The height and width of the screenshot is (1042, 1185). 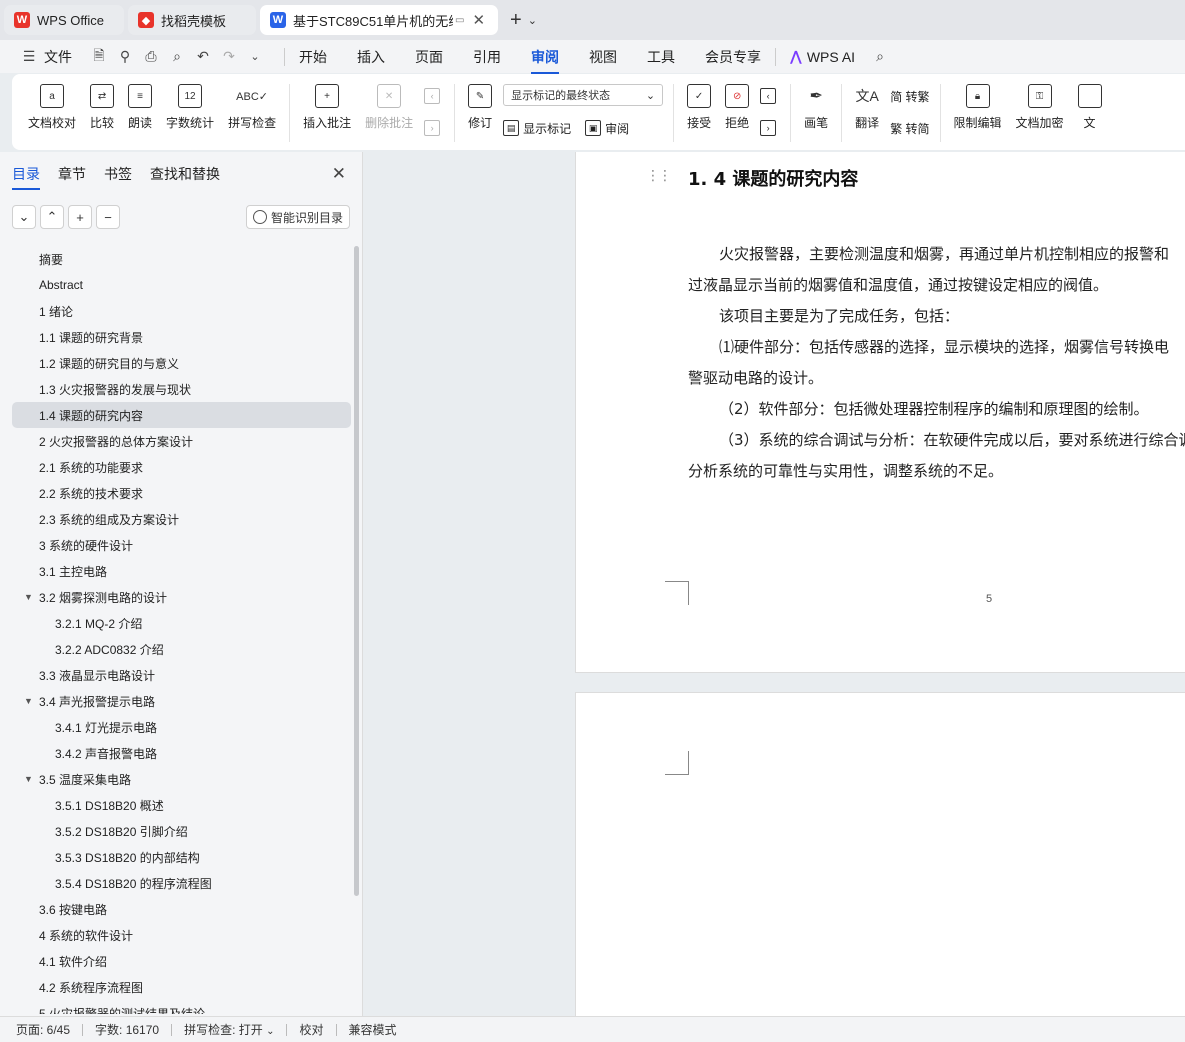 What do you see at coordinates (203, 56) in the screenshot?
I see `undo-icon: ↶` at bounding box center [203, 56].